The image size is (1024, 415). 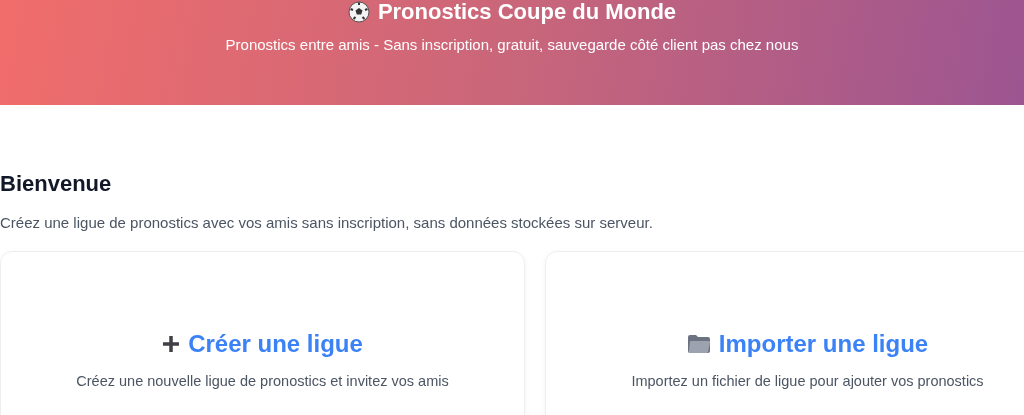 What do you see at coordinates (512, 45) in the screenshot?
I see `app-subtitle: Pronostics entre amis - Sans inscription, gratuit, sauvegarde côté client pas chez nous` at bounding box center [512, 45].